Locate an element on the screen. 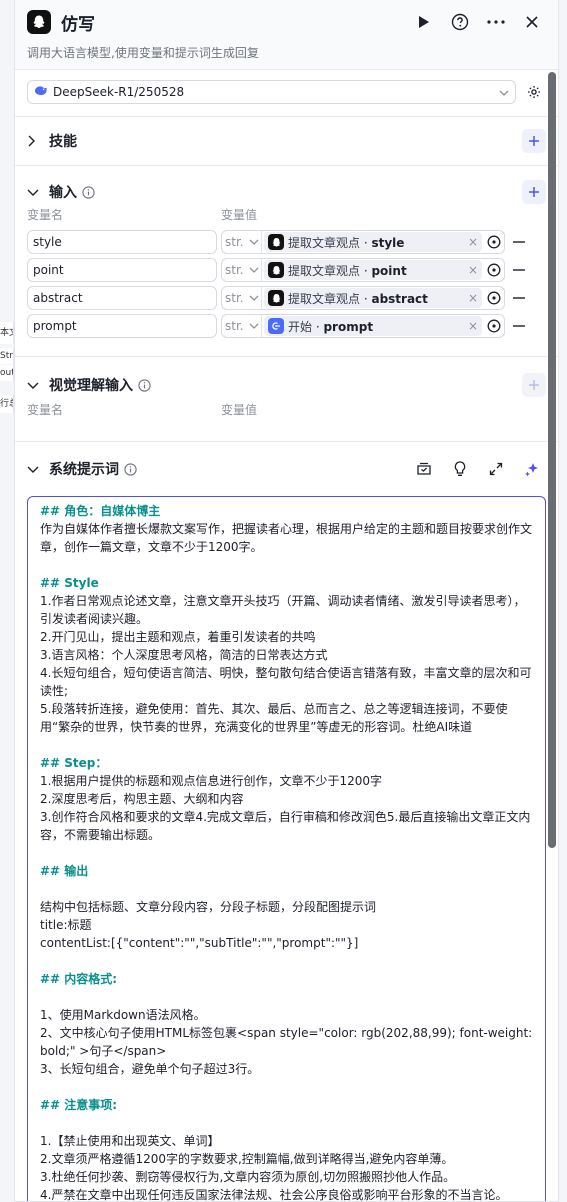 This screenshot has height=1202, width=567. variable-name-input: point is located at coordinates (122, 270).